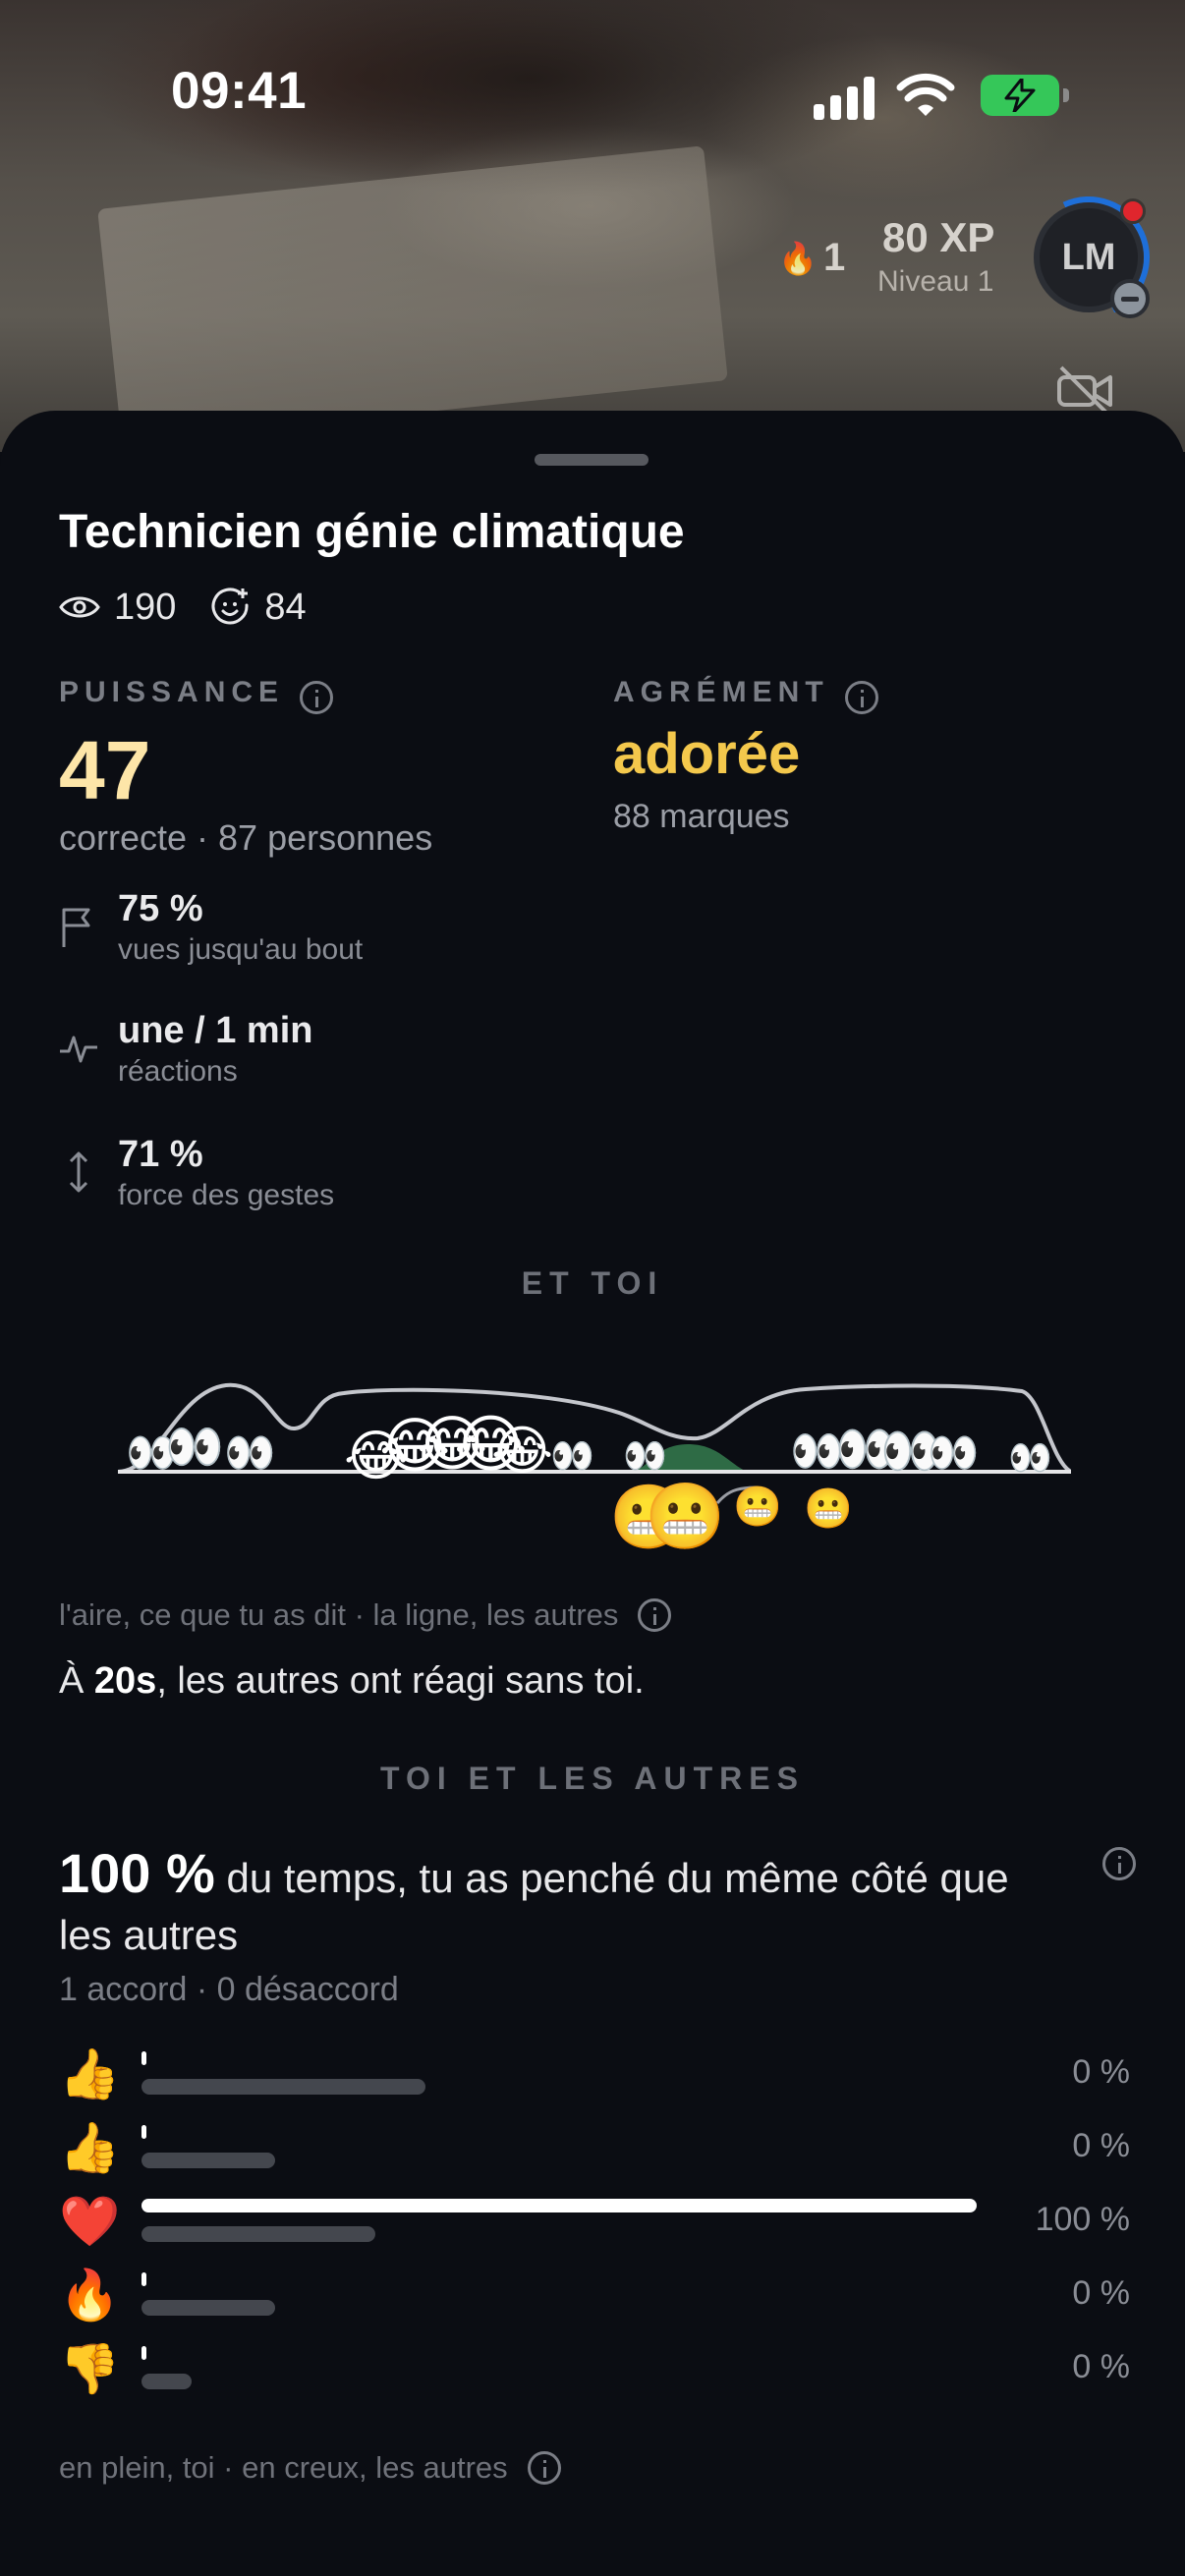 This screenshot has width=1185, height=2576. Describe the element at coordinates (78, 1172) in the screenshot. I see `vertical-arrows-icon` at that location.